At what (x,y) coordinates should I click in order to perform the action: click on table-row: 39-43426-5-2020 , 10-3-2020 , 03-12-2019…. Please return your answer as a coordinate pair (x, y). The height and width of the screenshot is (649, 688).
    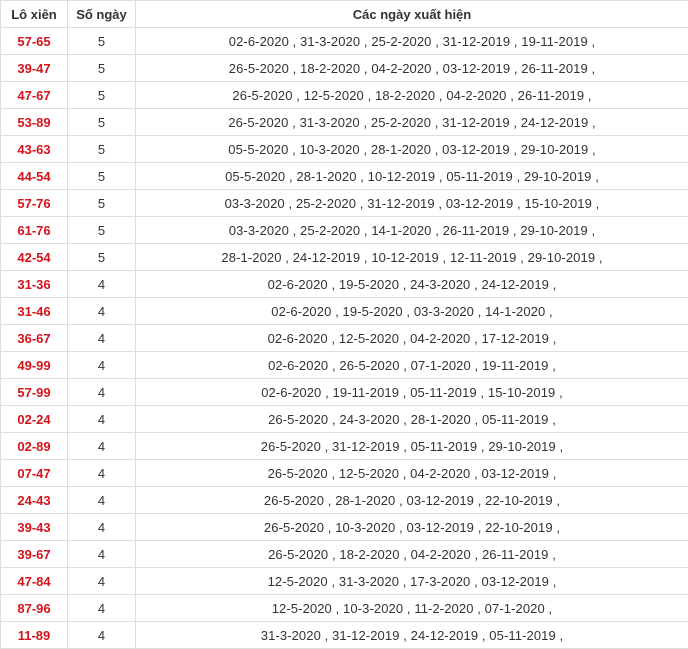
    Looking at the image, I should click on (344, 527).